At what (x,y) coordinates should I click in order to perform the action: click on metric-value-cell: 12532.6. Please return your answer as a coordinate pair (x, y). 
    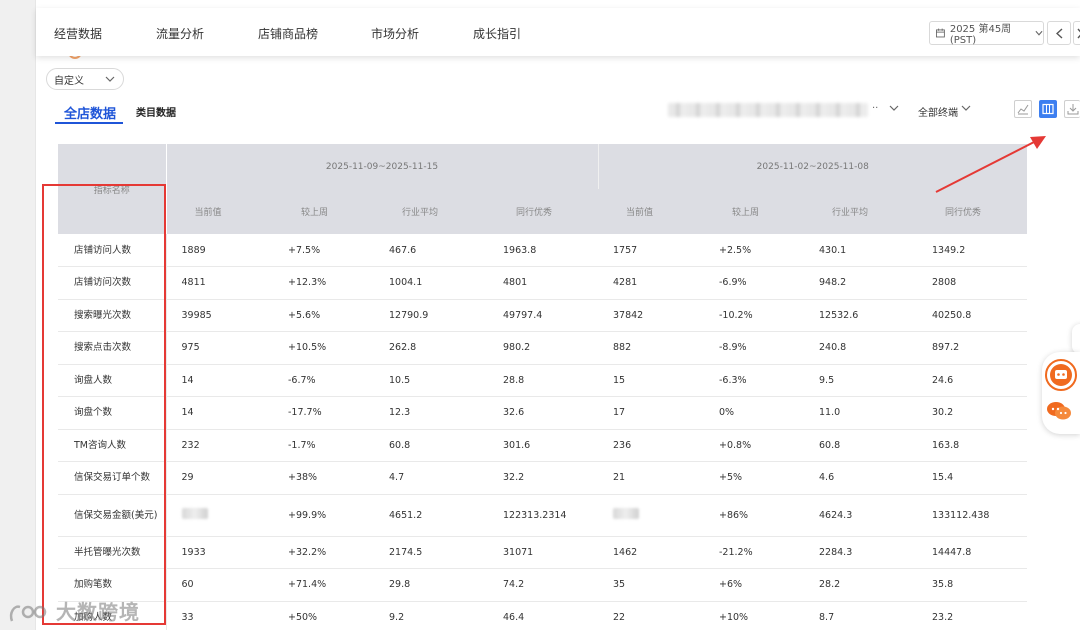
    Looking at the image, I should click on (860, 315).